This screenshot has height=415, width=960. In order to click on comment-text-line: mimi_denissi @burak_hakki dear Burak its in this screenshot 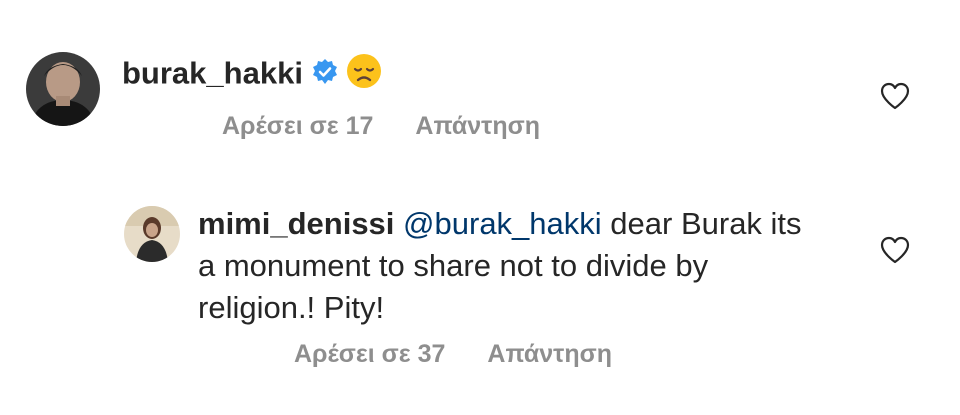, I will do `click(500, 224)`.